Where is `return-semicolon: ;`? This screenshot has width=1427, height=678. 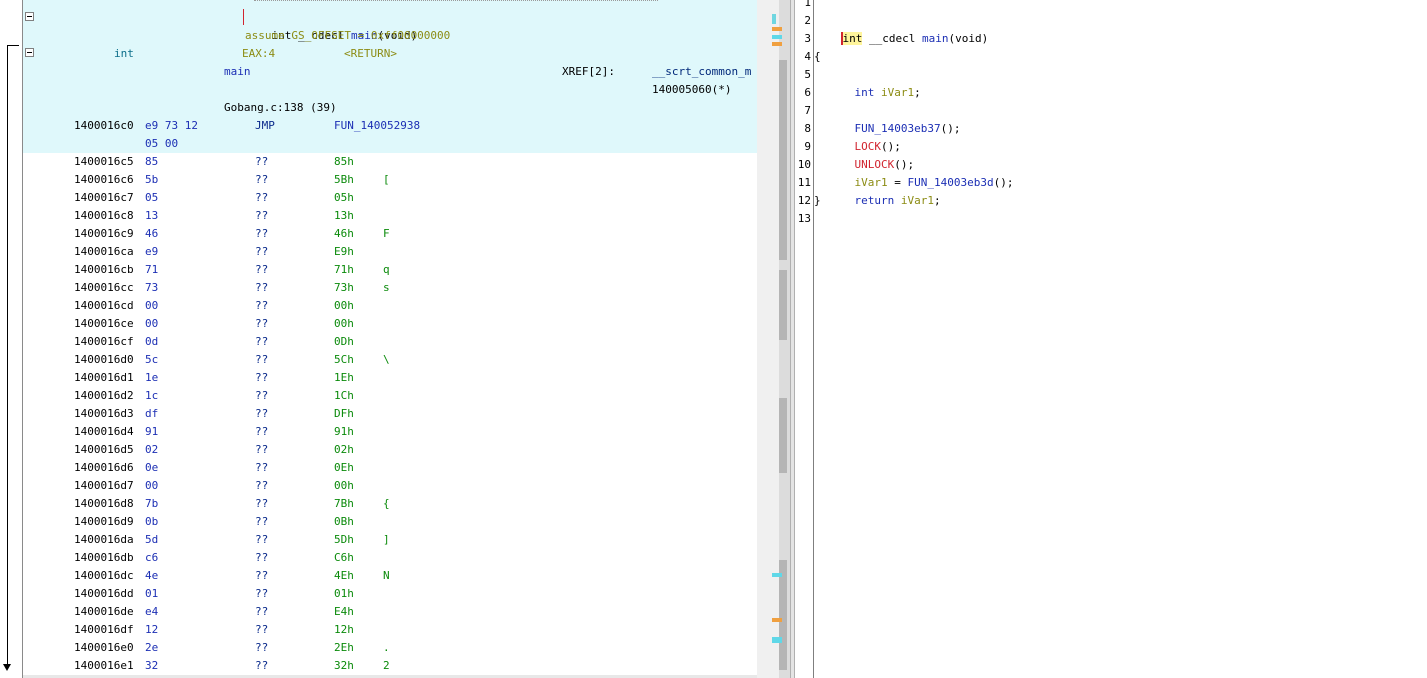
return-semicolon: ; is located at coordinates (937, 200).